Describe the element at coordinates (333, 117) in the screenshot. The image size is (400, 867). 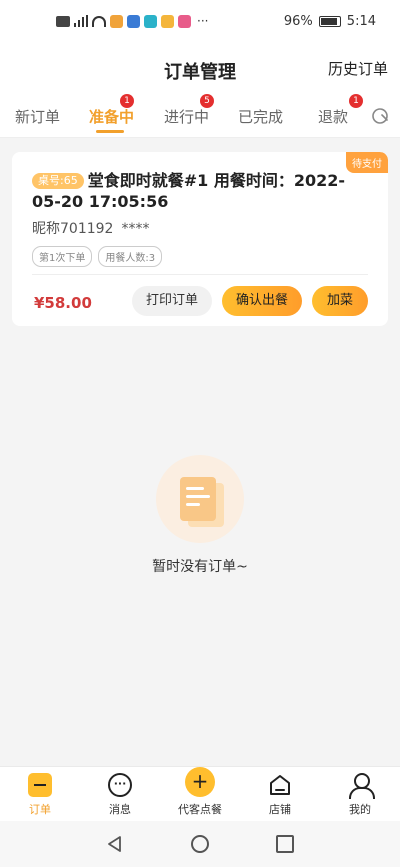
I see `tab-label: 退款` at that location.